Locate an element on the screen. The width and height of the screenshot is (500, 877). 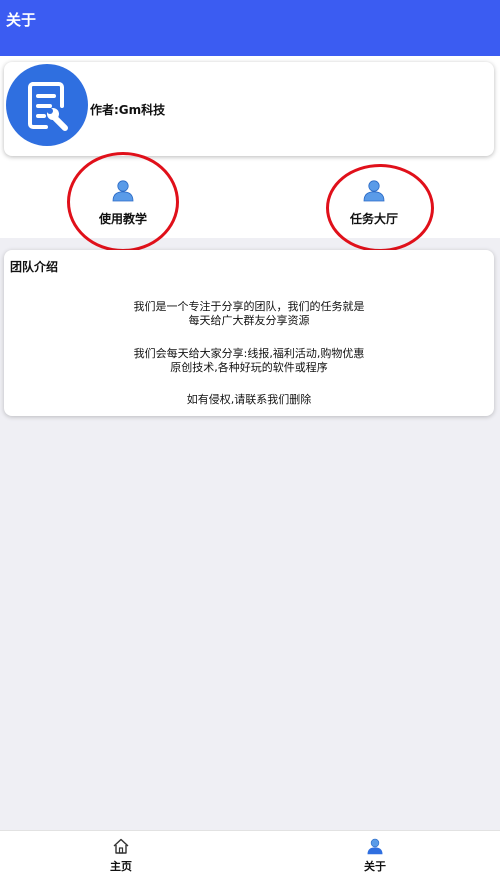
top-header: 关于 is located at coordinates (250, 28).